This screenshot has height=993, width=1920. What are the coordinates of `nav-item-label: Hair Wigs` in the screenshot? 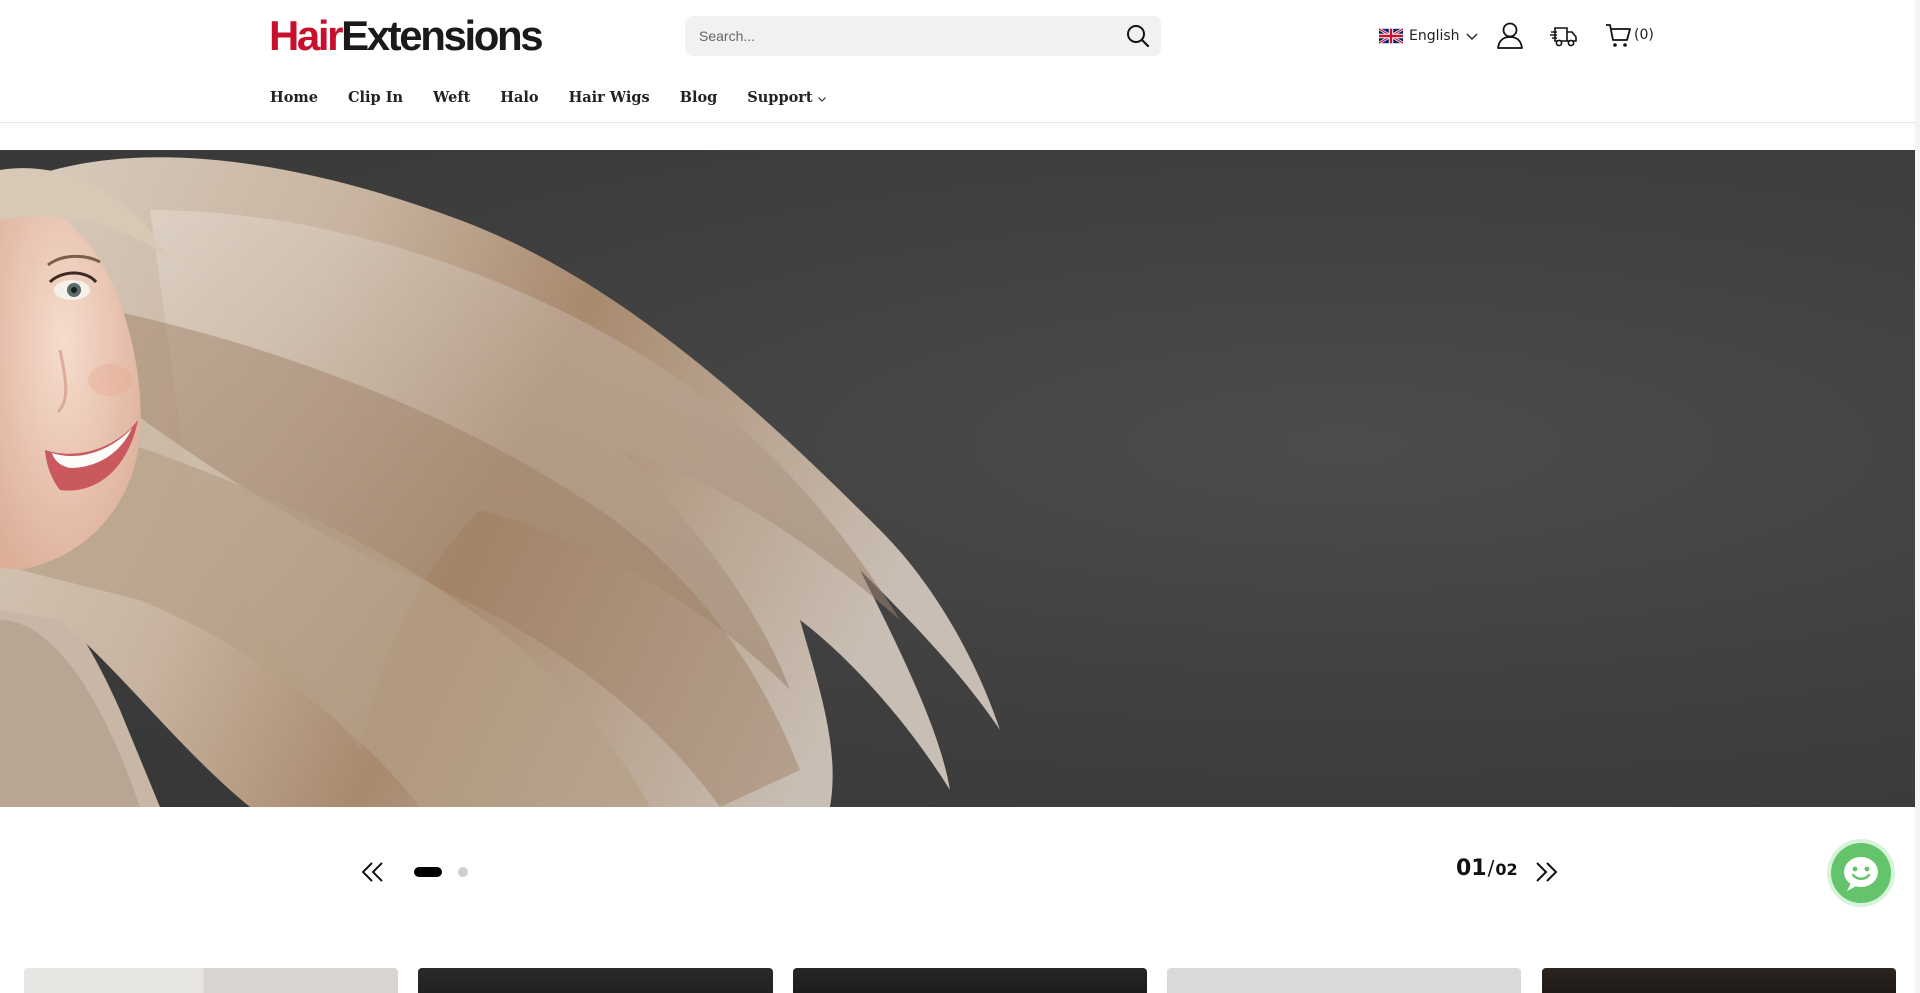 It's located at (609, 97).